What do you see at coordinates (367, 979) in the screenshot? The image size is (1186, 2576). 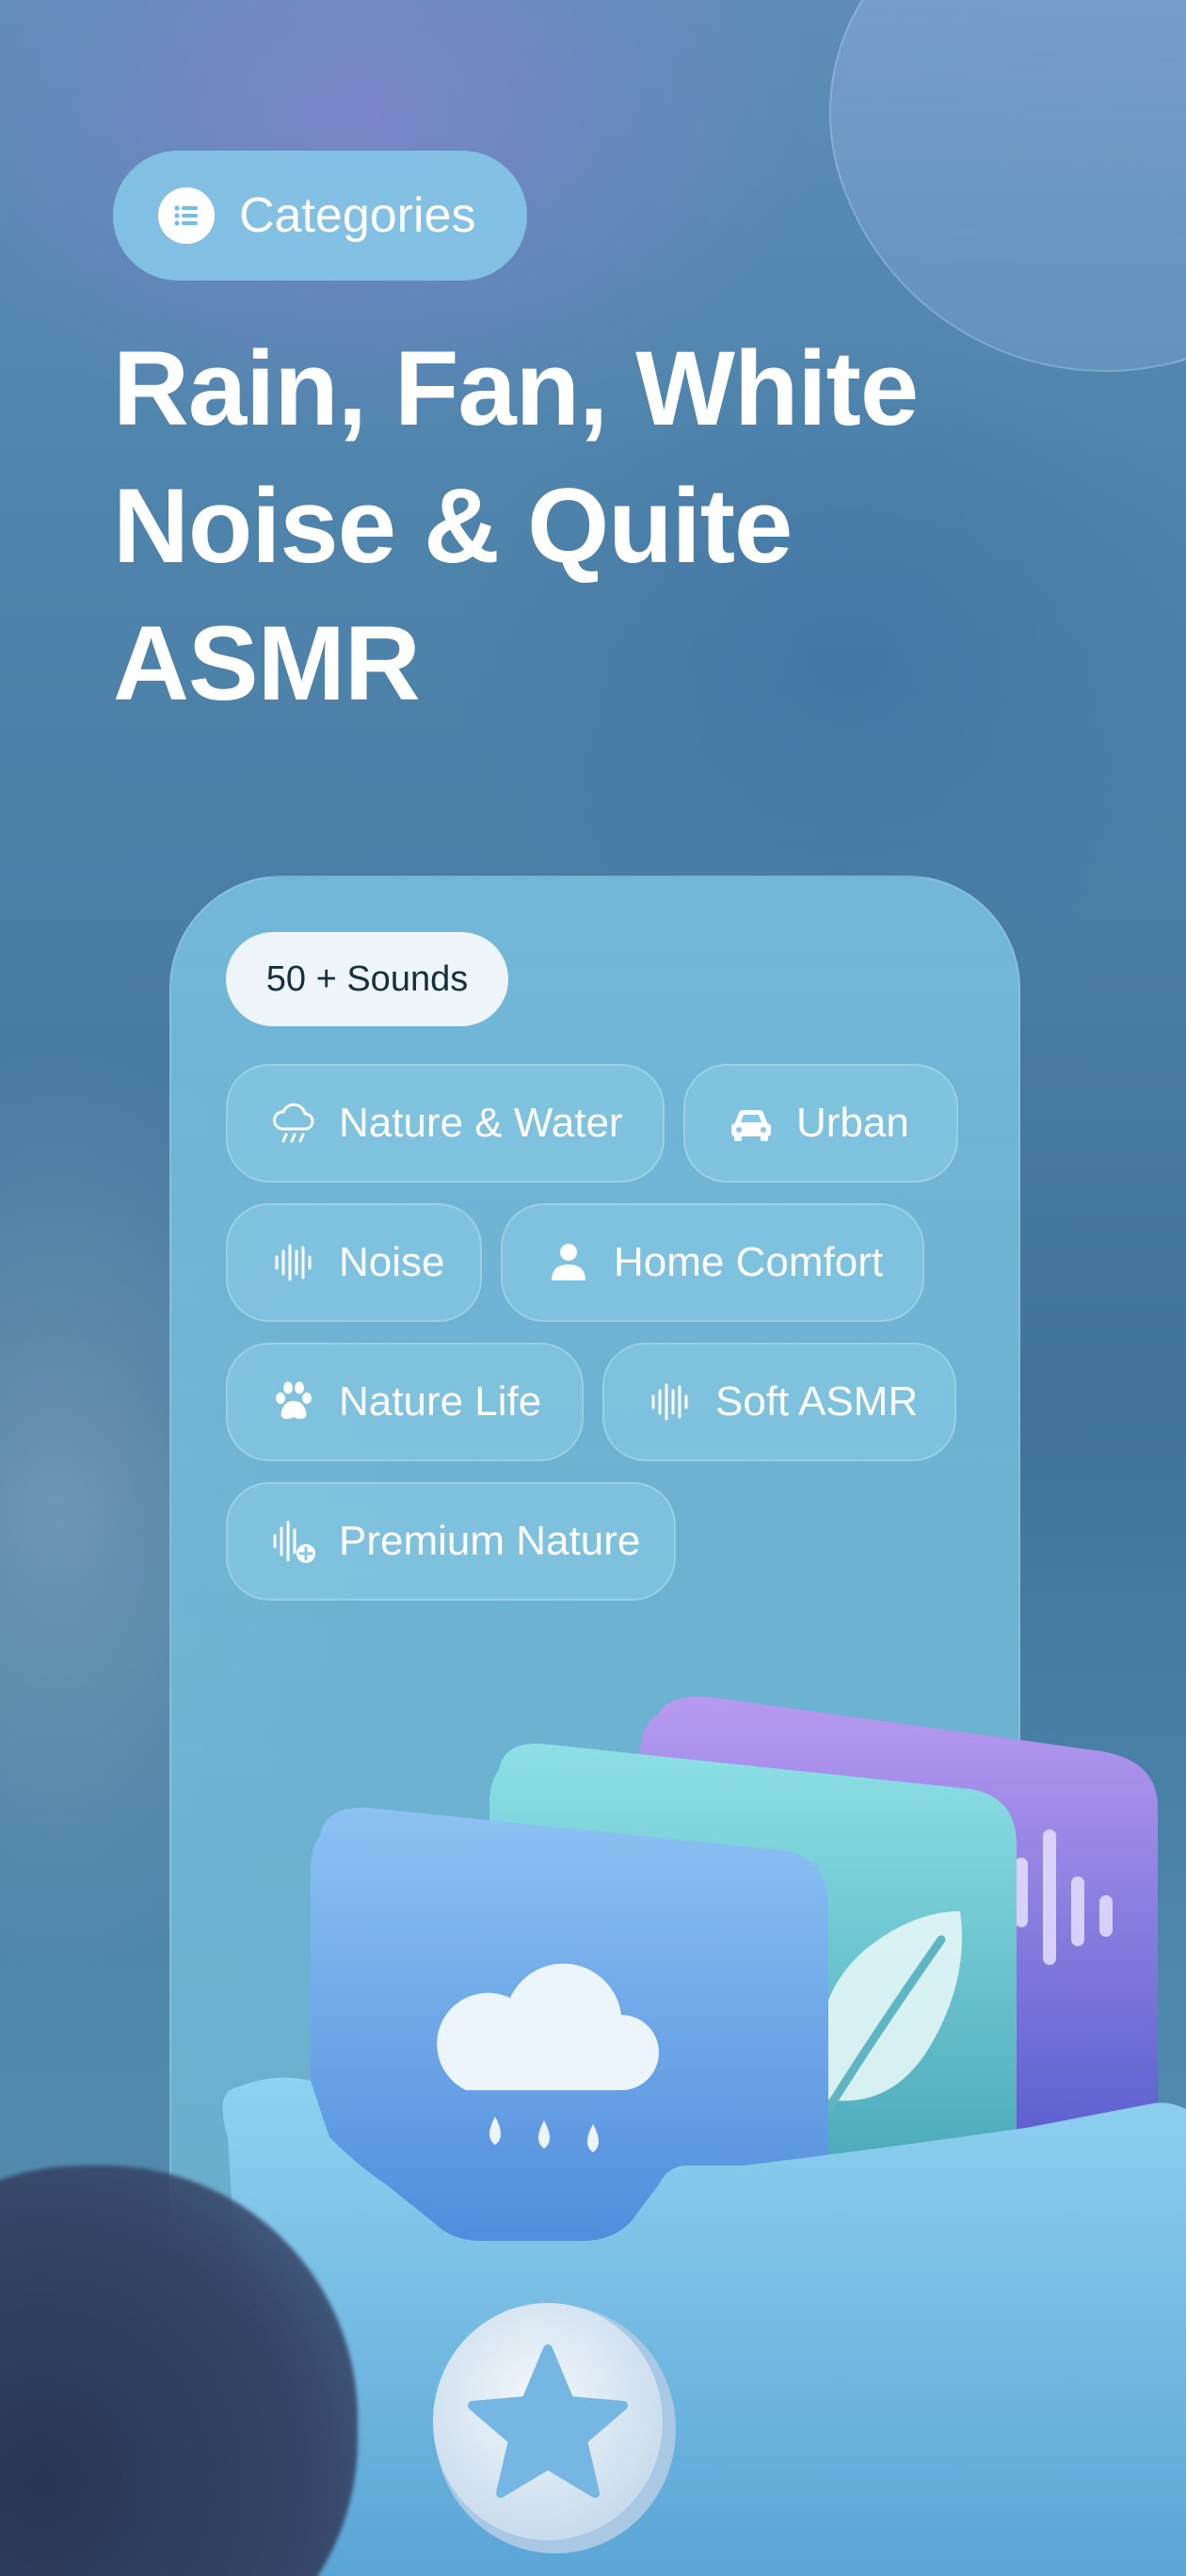 I see `sound-count-badge: 50 + Sounds` at bounding box center [367, 979].